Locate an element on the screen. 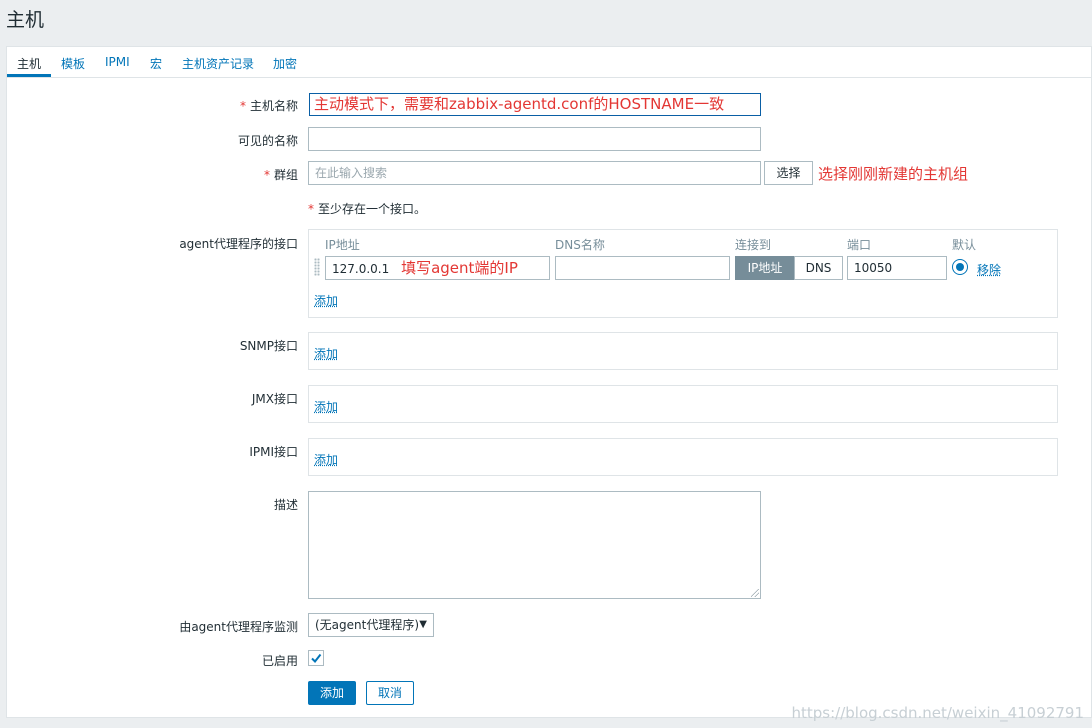 The height and width of the screenshot is (728, 1092). agent-ip-input: 127.0.0.1 填写agent端的IP is located at coordinates (437, 268).